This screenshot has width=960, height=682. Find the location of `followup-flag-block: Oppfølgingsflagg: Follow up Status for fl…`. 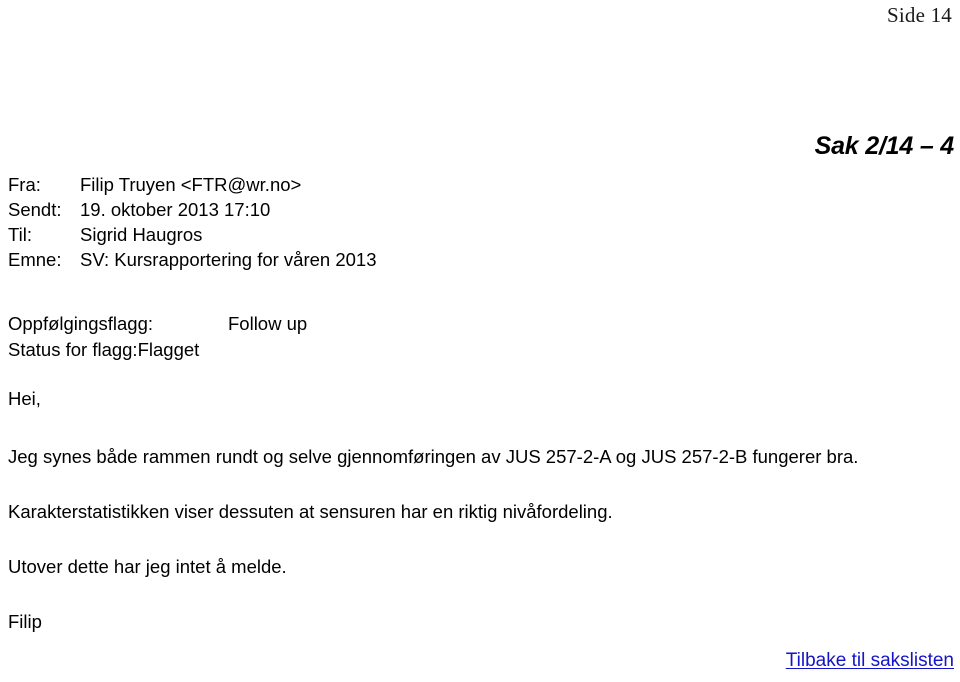

followup-flag-block: Oppfølgingsflagg: Follow up Status for fl… is located at coordinates (157, 337).